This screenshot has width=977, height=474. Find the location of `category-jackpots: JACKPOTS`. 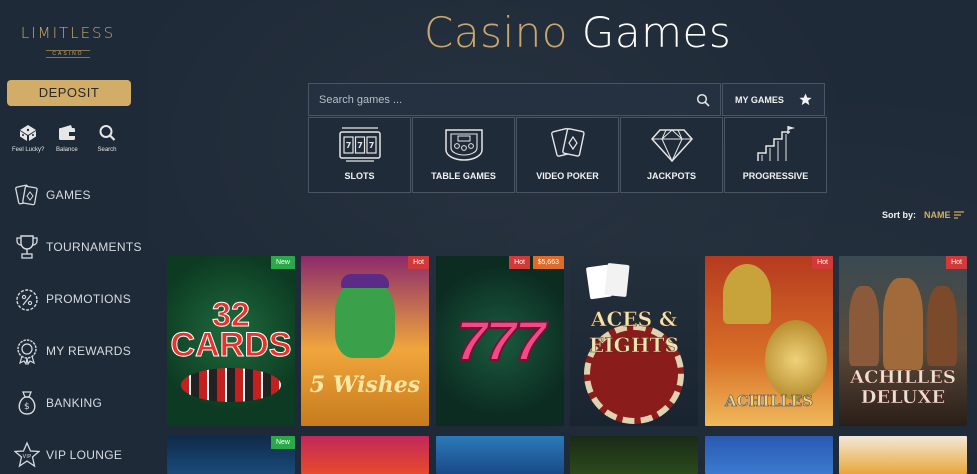

category-jackpots: JACKPOTS is located at coordinates (671, 155).